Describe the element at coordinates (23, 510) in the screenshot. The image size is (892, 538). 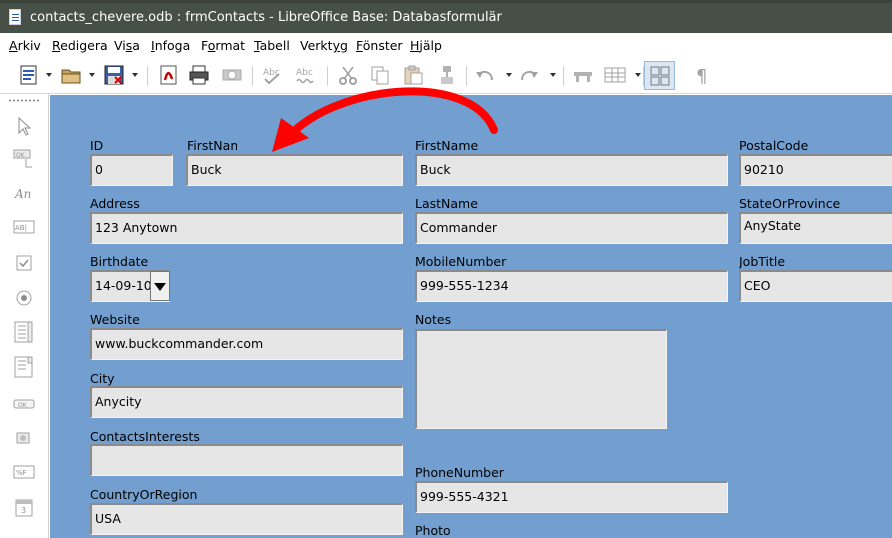
I see `svg-text: 3` at that location.